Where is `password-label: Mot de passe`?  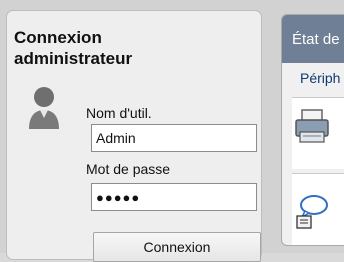 password-label: Mot de passe is located at coordinates (128, 169).